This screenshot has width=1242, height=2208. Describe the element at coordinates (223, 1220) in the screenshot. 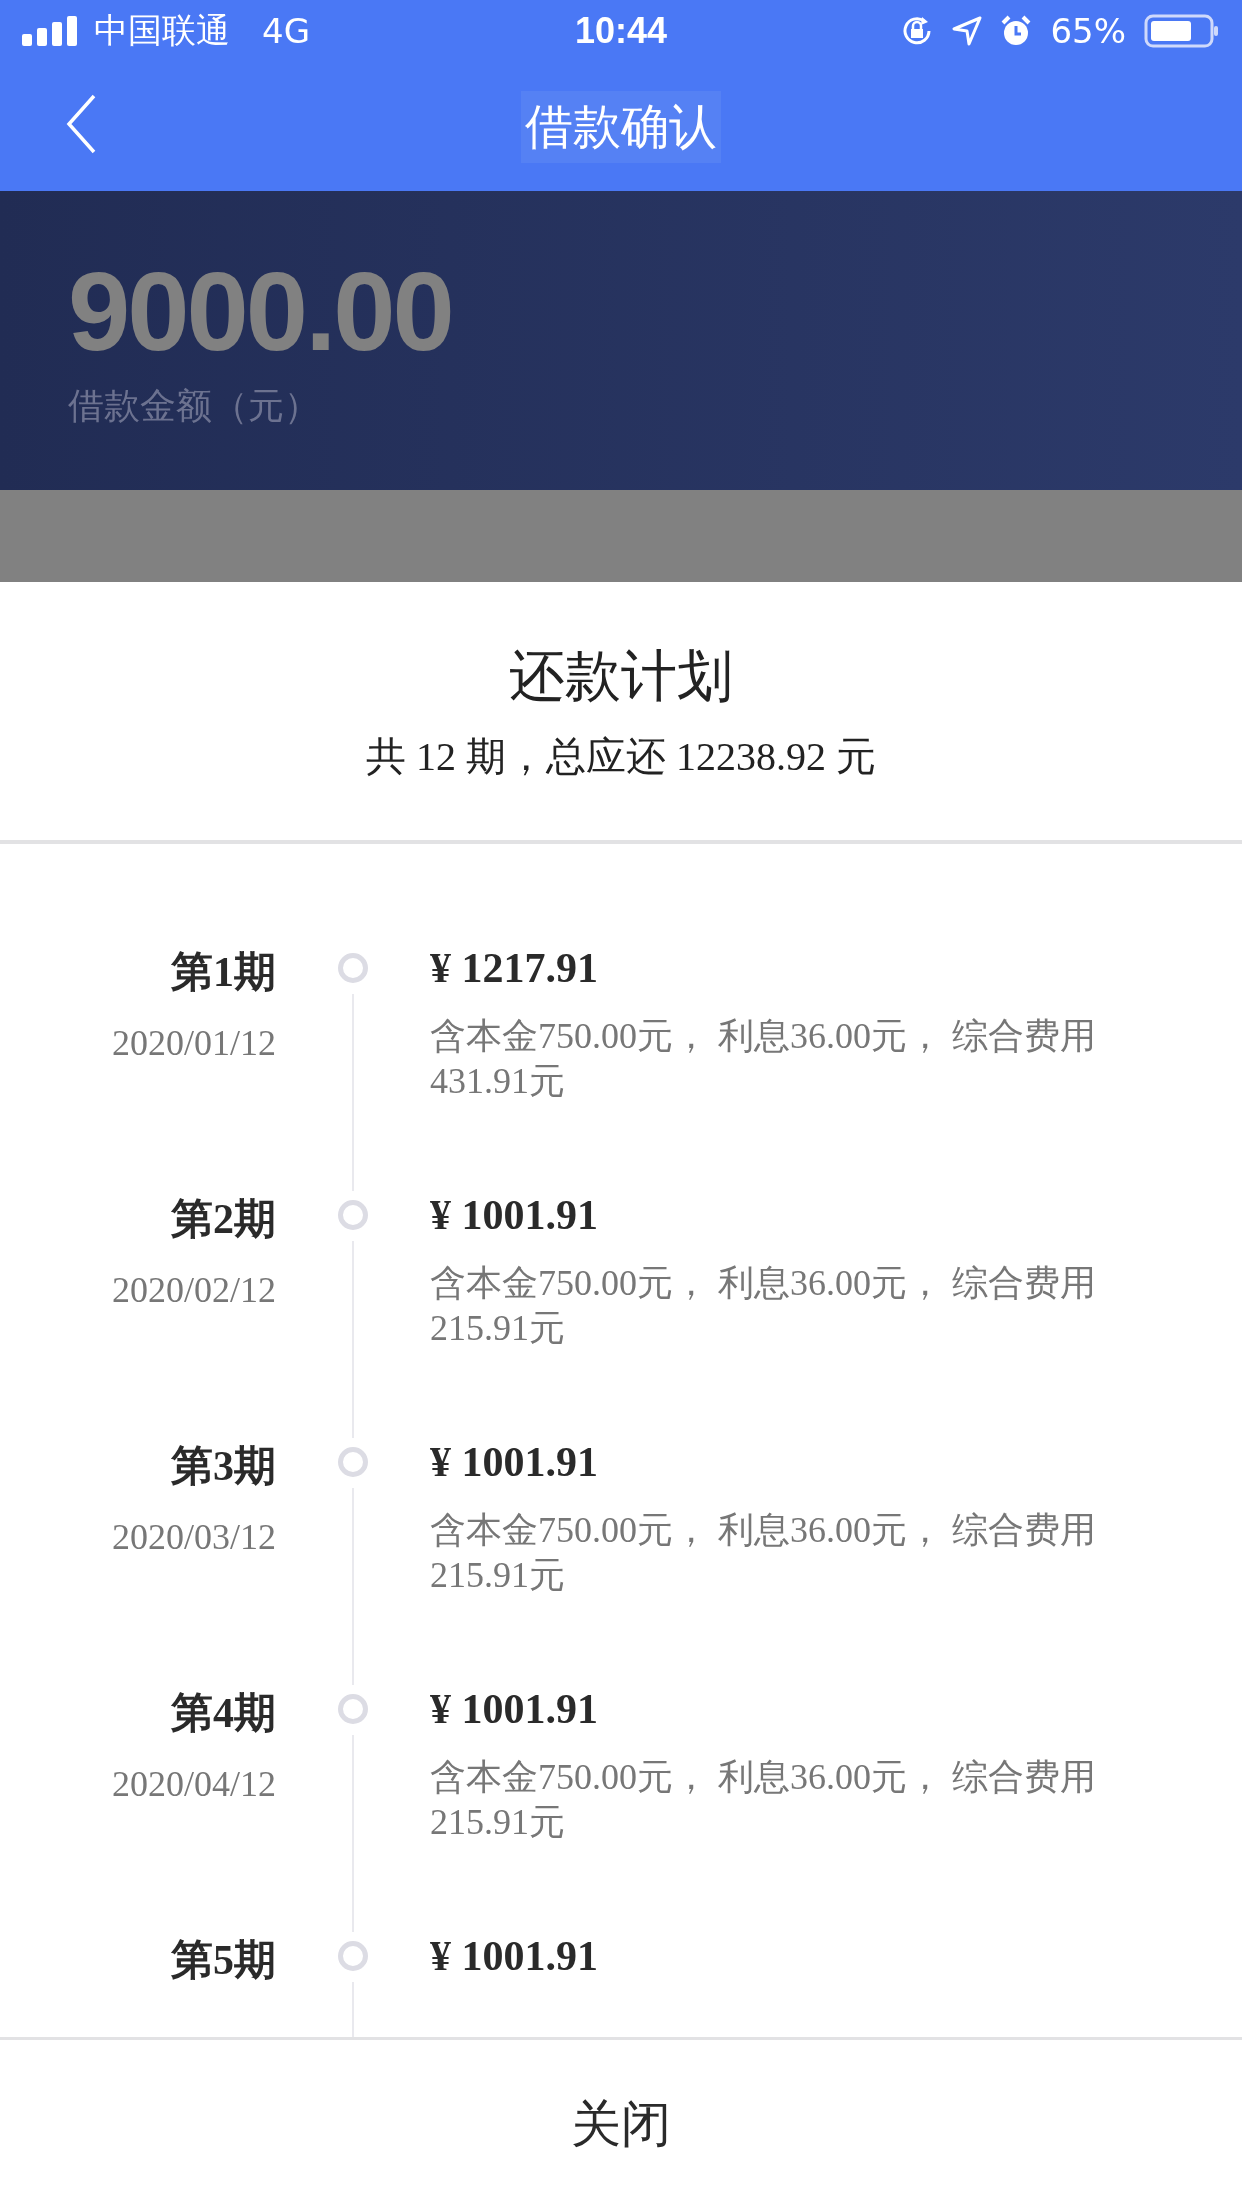

I see `period-label: 第2期` at that location.